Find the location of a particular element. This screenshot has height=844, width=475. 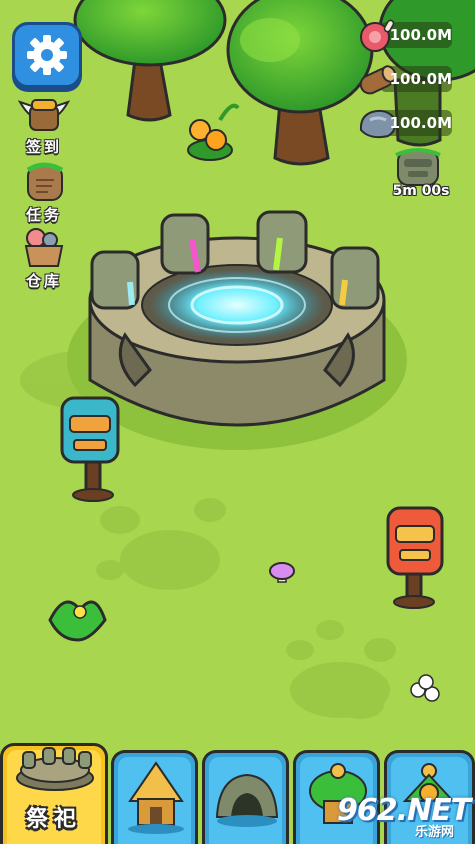

purple-mushroom is located at coordinates (282, 572).